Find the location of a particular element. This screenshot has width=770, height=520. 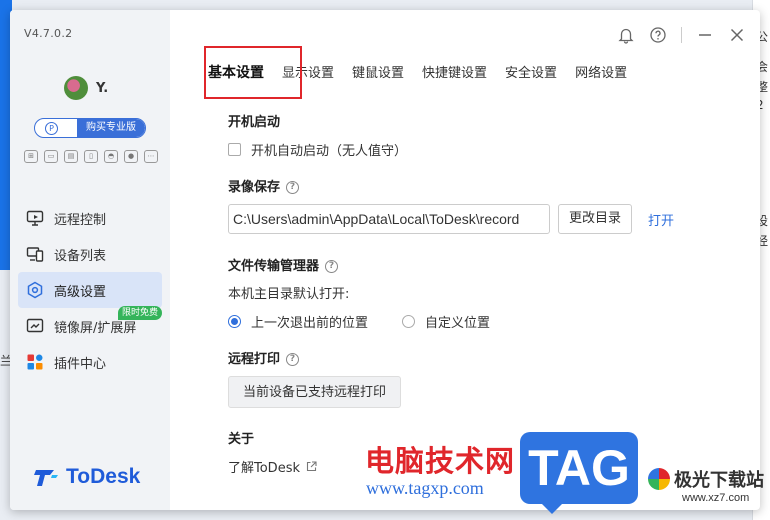

advanced-settings-icon is located at coordinates (35, 290).